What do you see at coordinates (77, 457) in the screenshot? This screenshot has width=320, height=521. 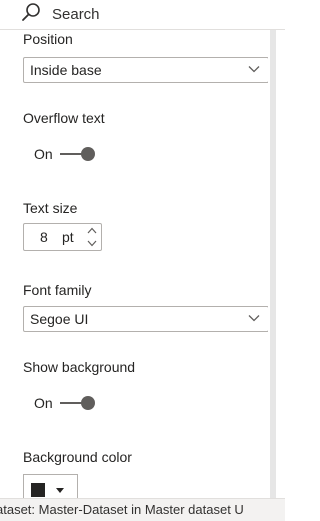 I see `background-color-label: Background color` at bounding box center [77, 457].